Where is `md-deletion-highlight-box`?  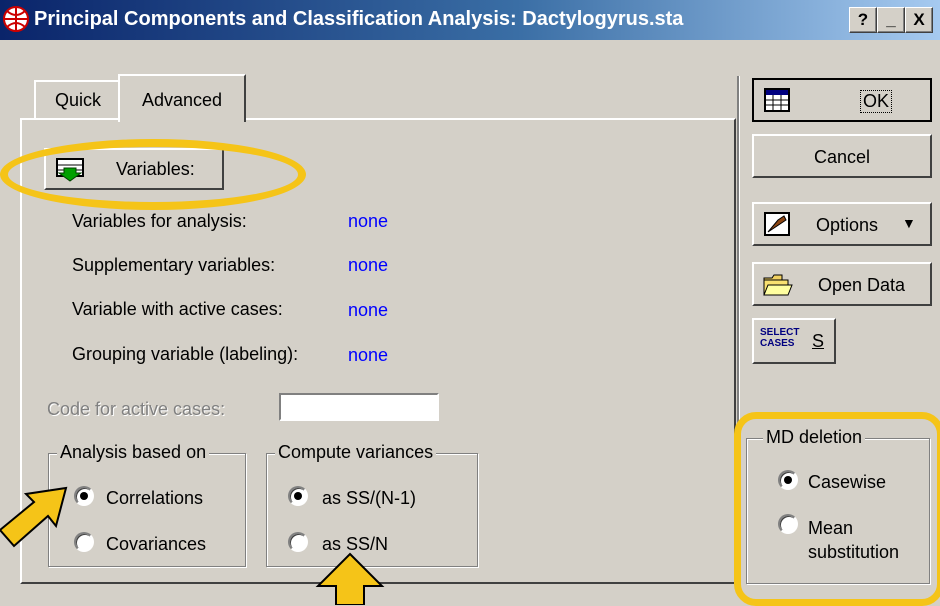
md-deletion-highlight-box is located at coordinates (837, 509).